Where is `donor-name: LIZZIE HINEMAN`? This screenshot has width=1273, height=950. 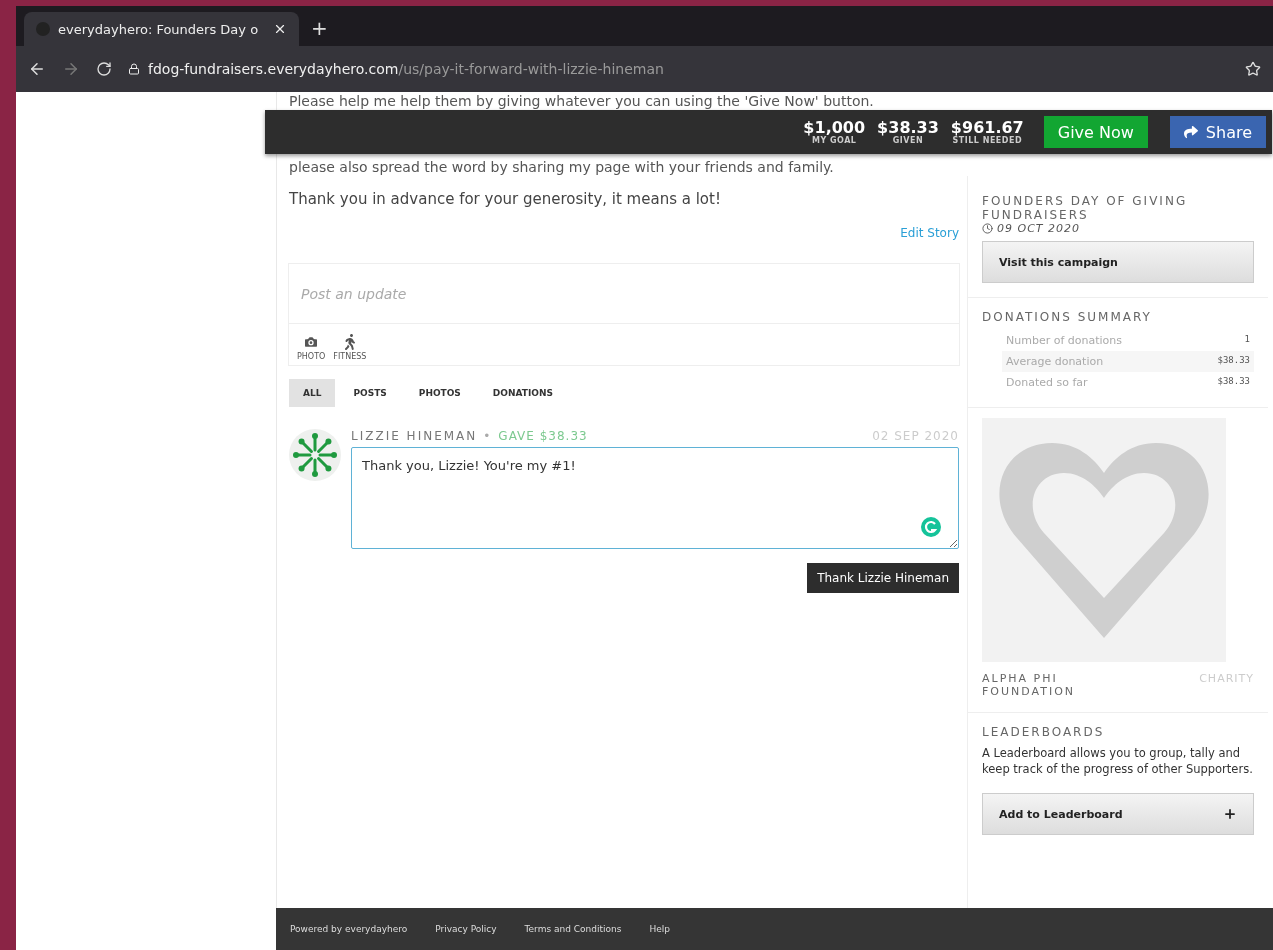 donor-name: LIZZIE HINEMAN is located at coordinates (414, 436).